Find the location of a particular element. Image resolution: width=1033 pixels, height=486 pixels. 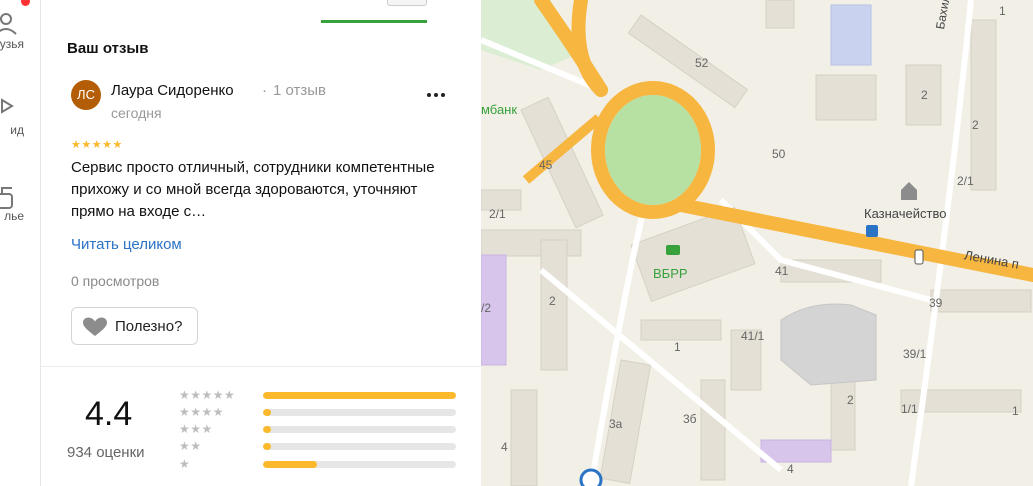

guide-icon is located at coordinates (7, 106).